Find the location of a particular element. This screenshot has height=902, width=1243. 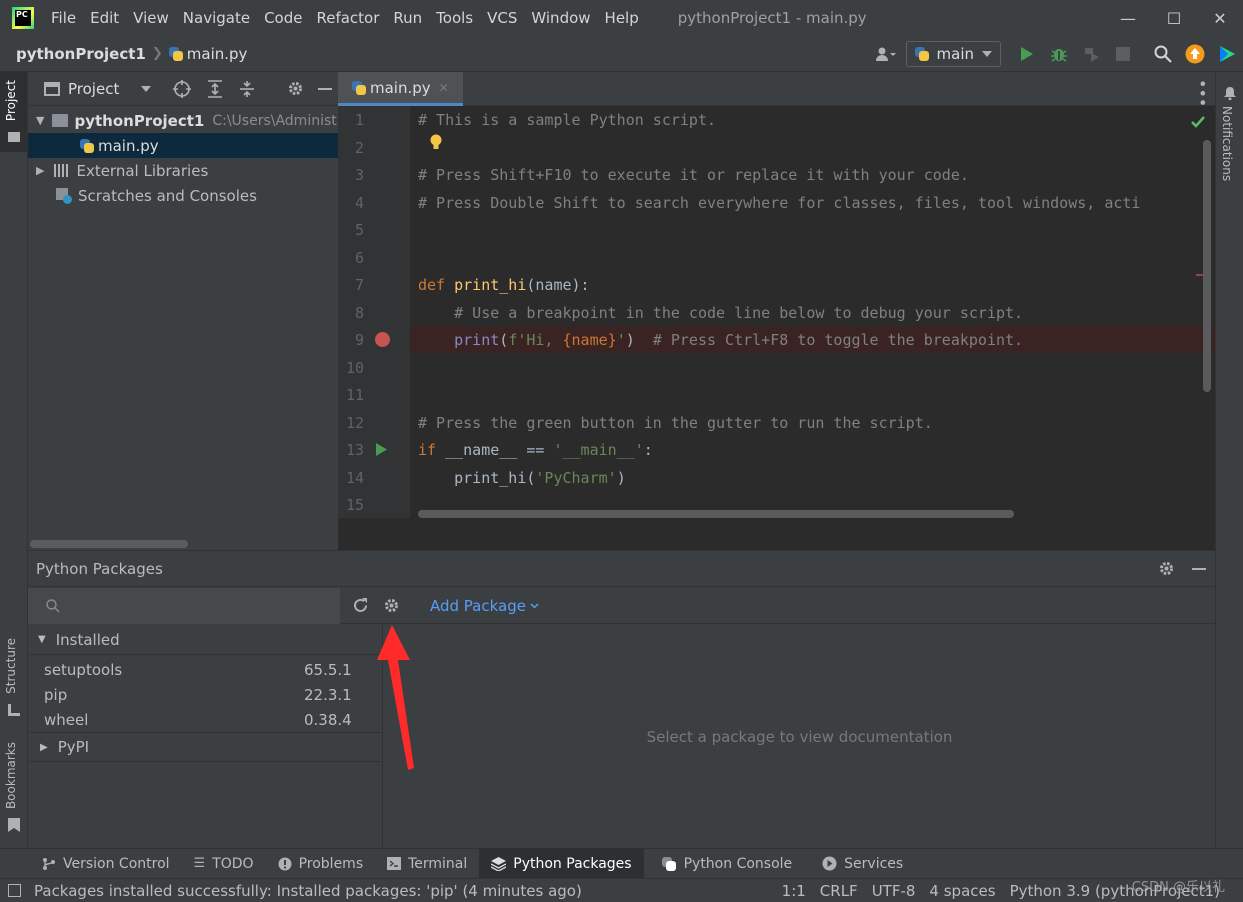

status-toggle-icon is located at coordinates (14, 890).